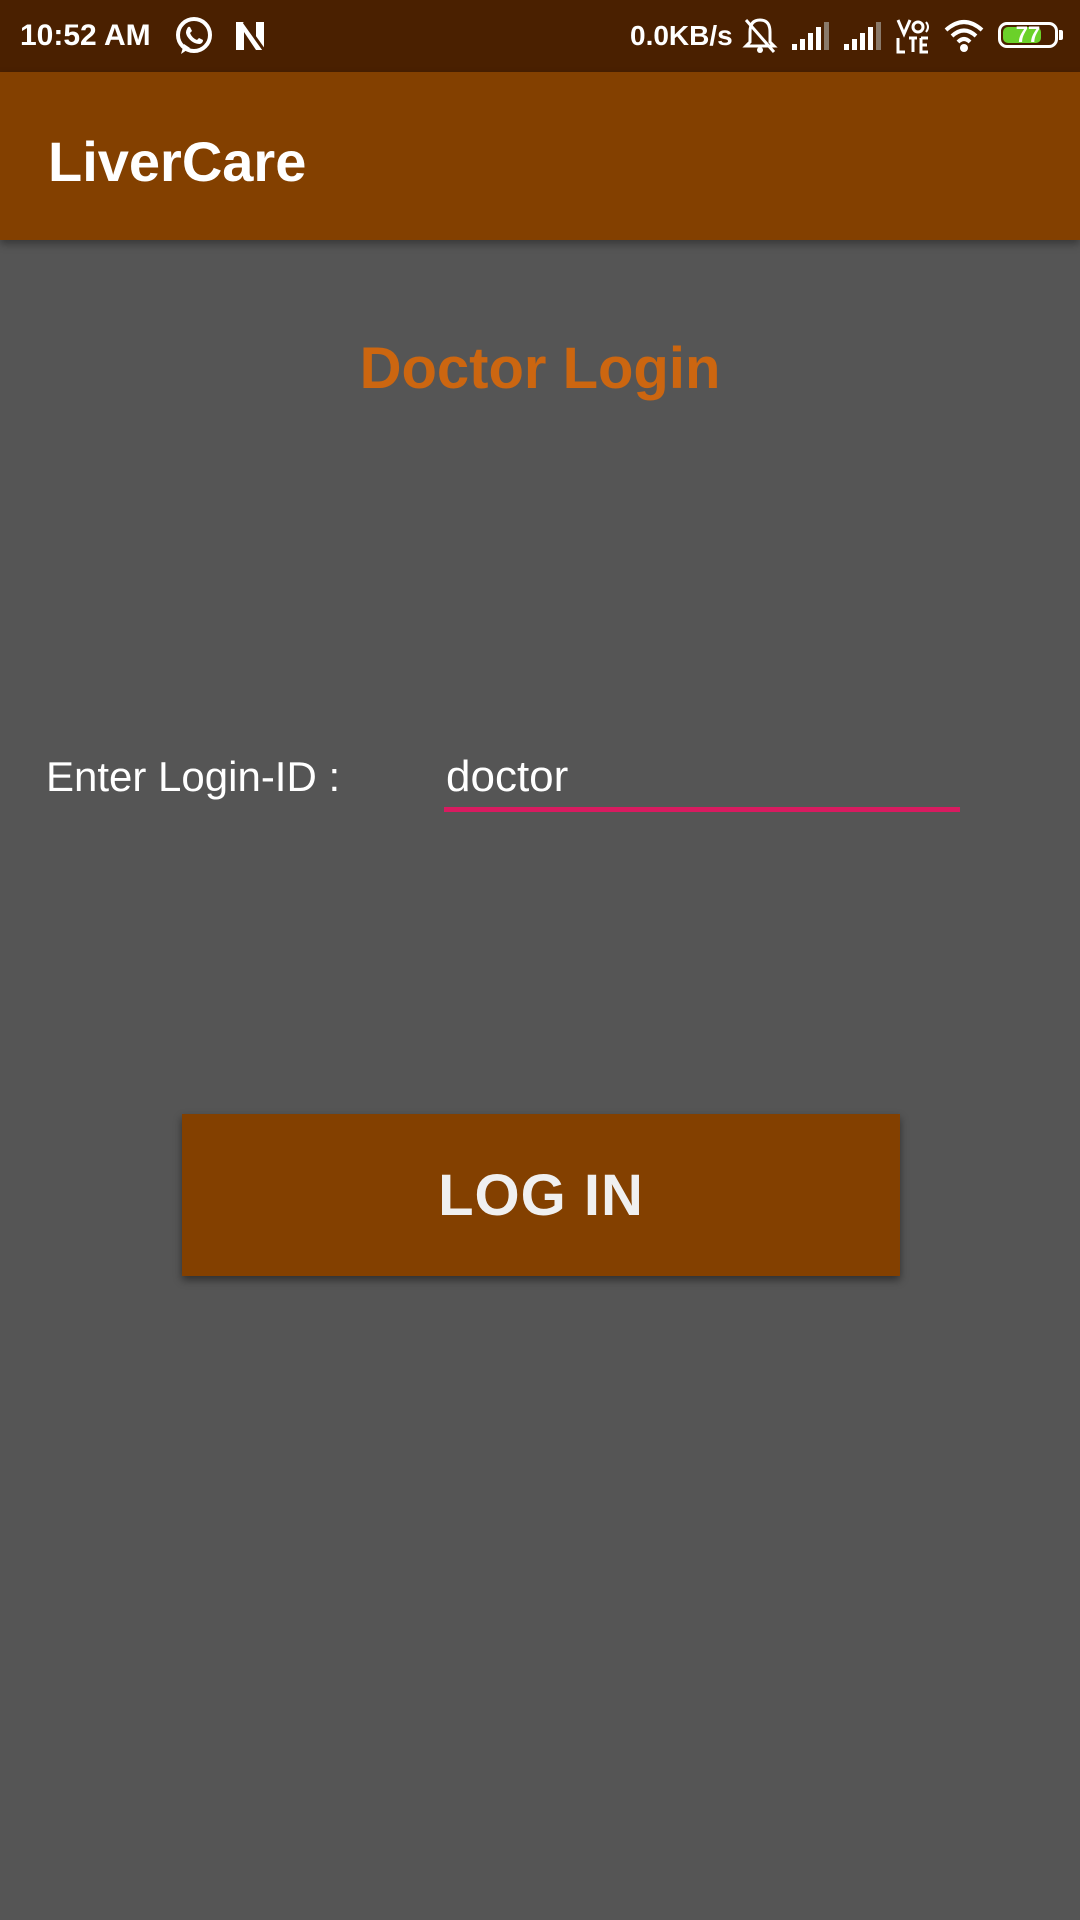  I want to click on signal-1-icon, so click(812, 36).